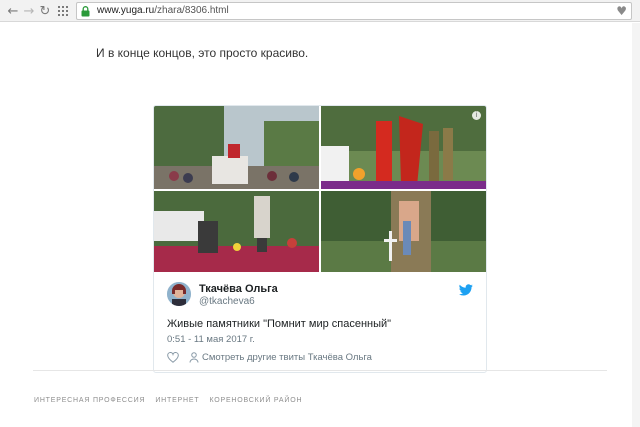  I want to click on tweet-photo-2: i, so click(403, 147).